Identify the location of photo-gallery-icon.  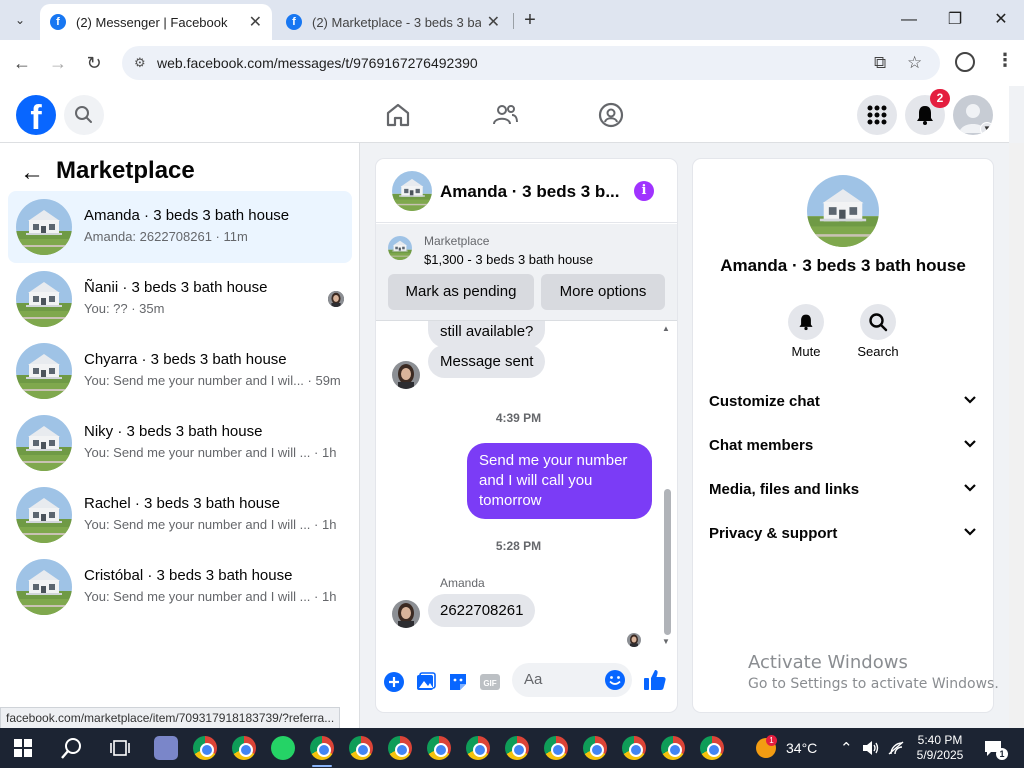
(426, 682).